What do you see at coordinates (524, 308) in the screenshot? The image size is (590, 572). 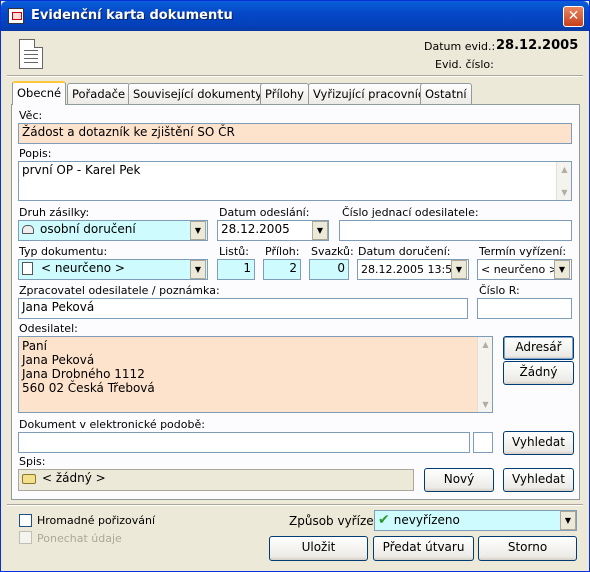 I see `cislo-r-field` at bounding box center [524, 308].